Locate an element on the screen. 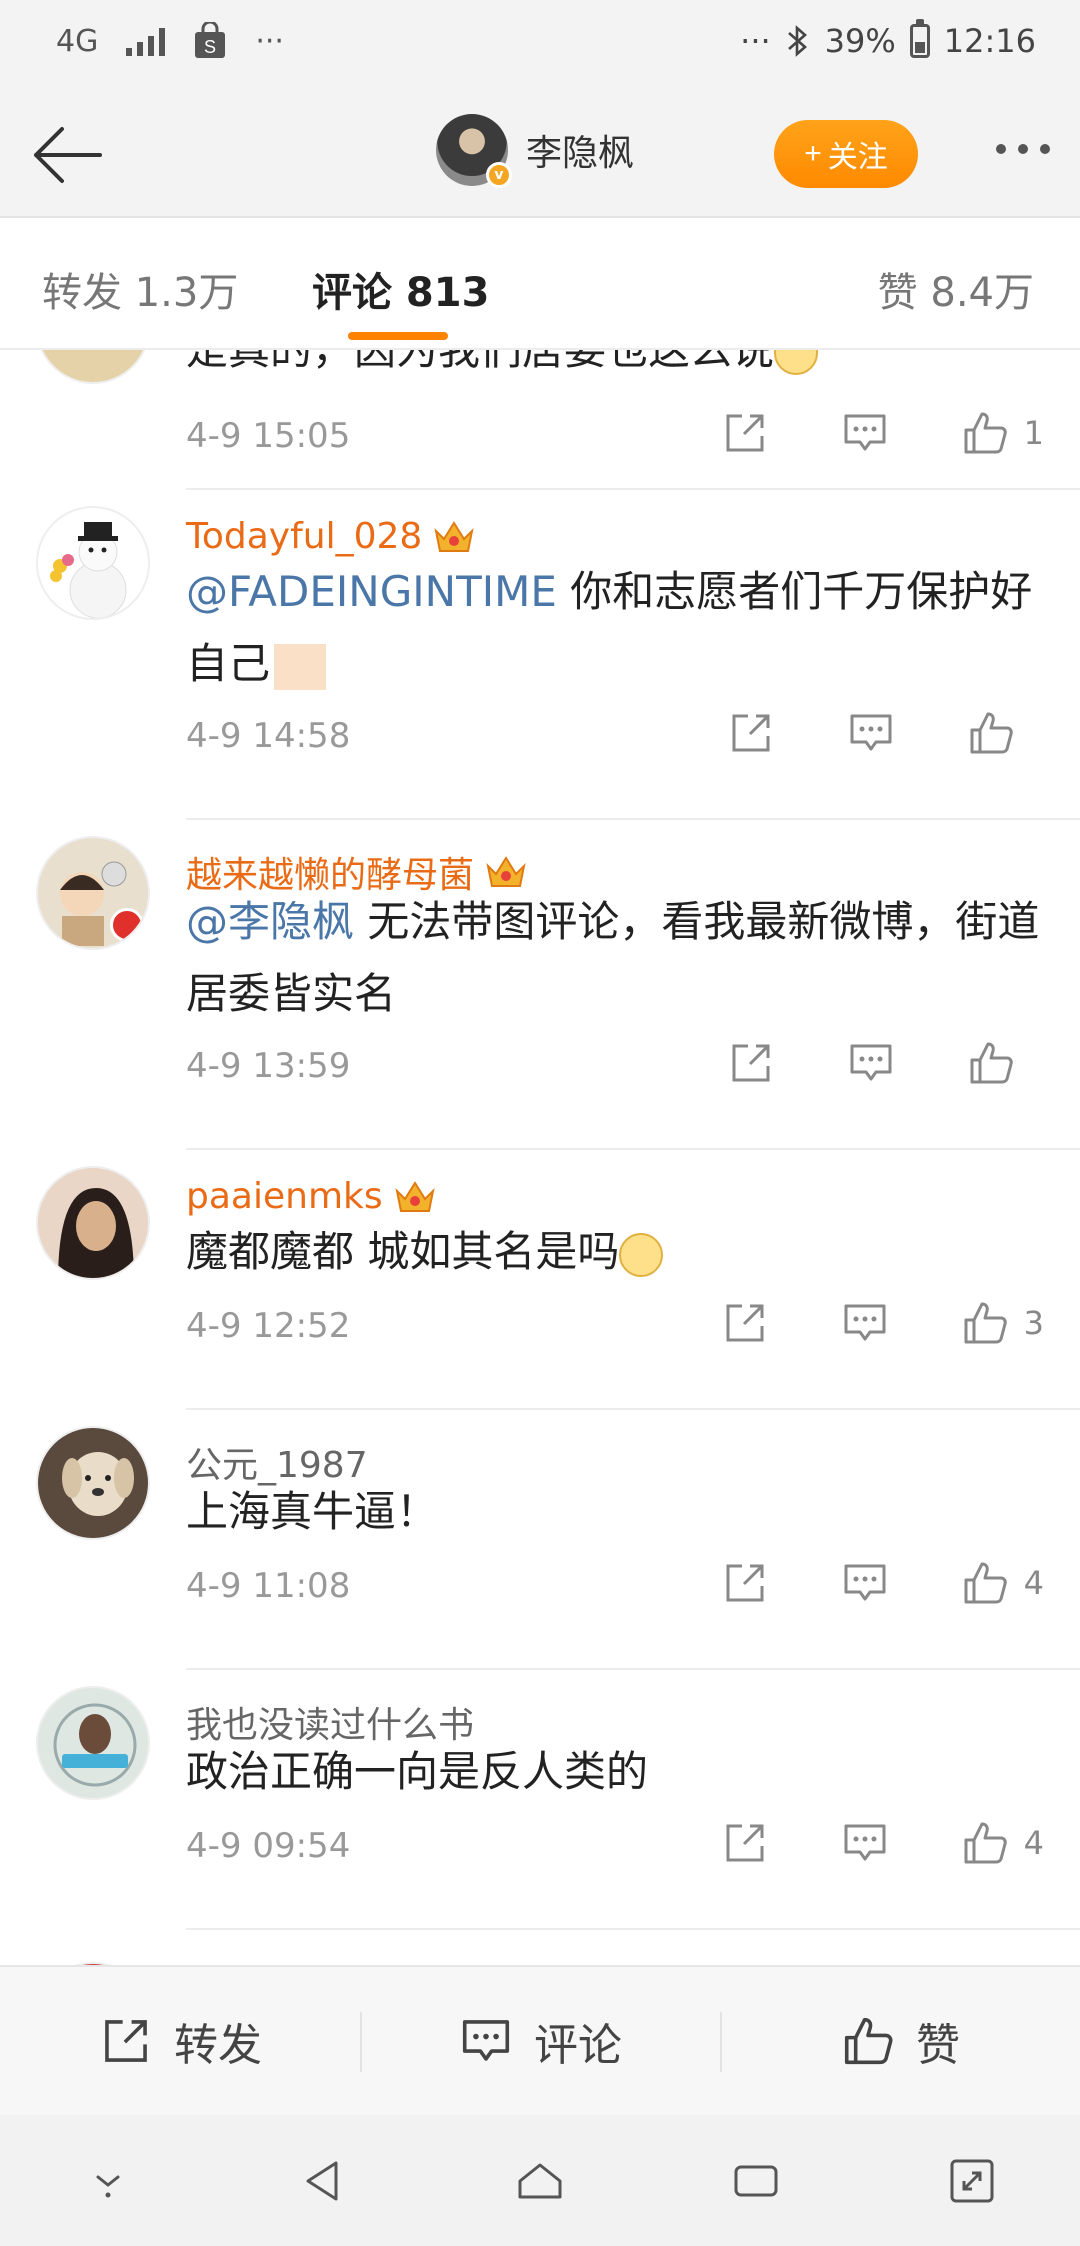 Image resolution: width=1080 pixels, height=2246 pixels. comment-time: 4-9 13:59 is located at coordinates (268, 1066).